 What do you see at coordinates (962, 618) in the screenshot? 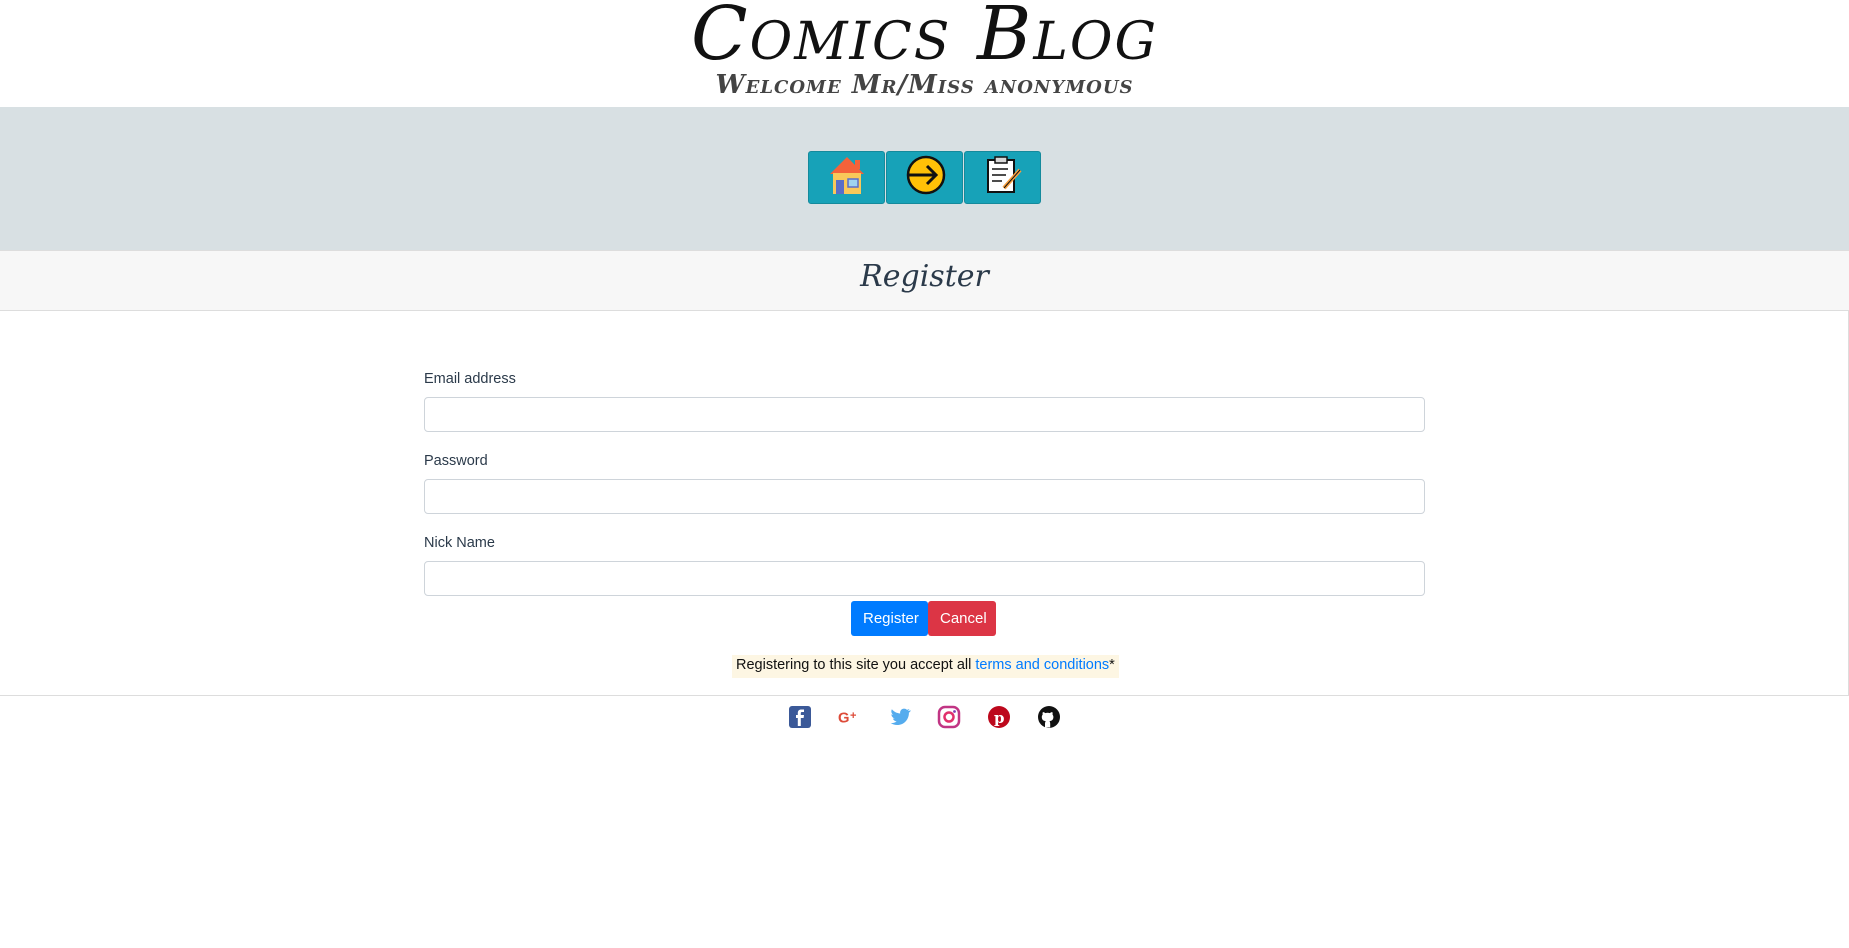
I see `cancel-button: Cancel` at bounding box center [962, 618].